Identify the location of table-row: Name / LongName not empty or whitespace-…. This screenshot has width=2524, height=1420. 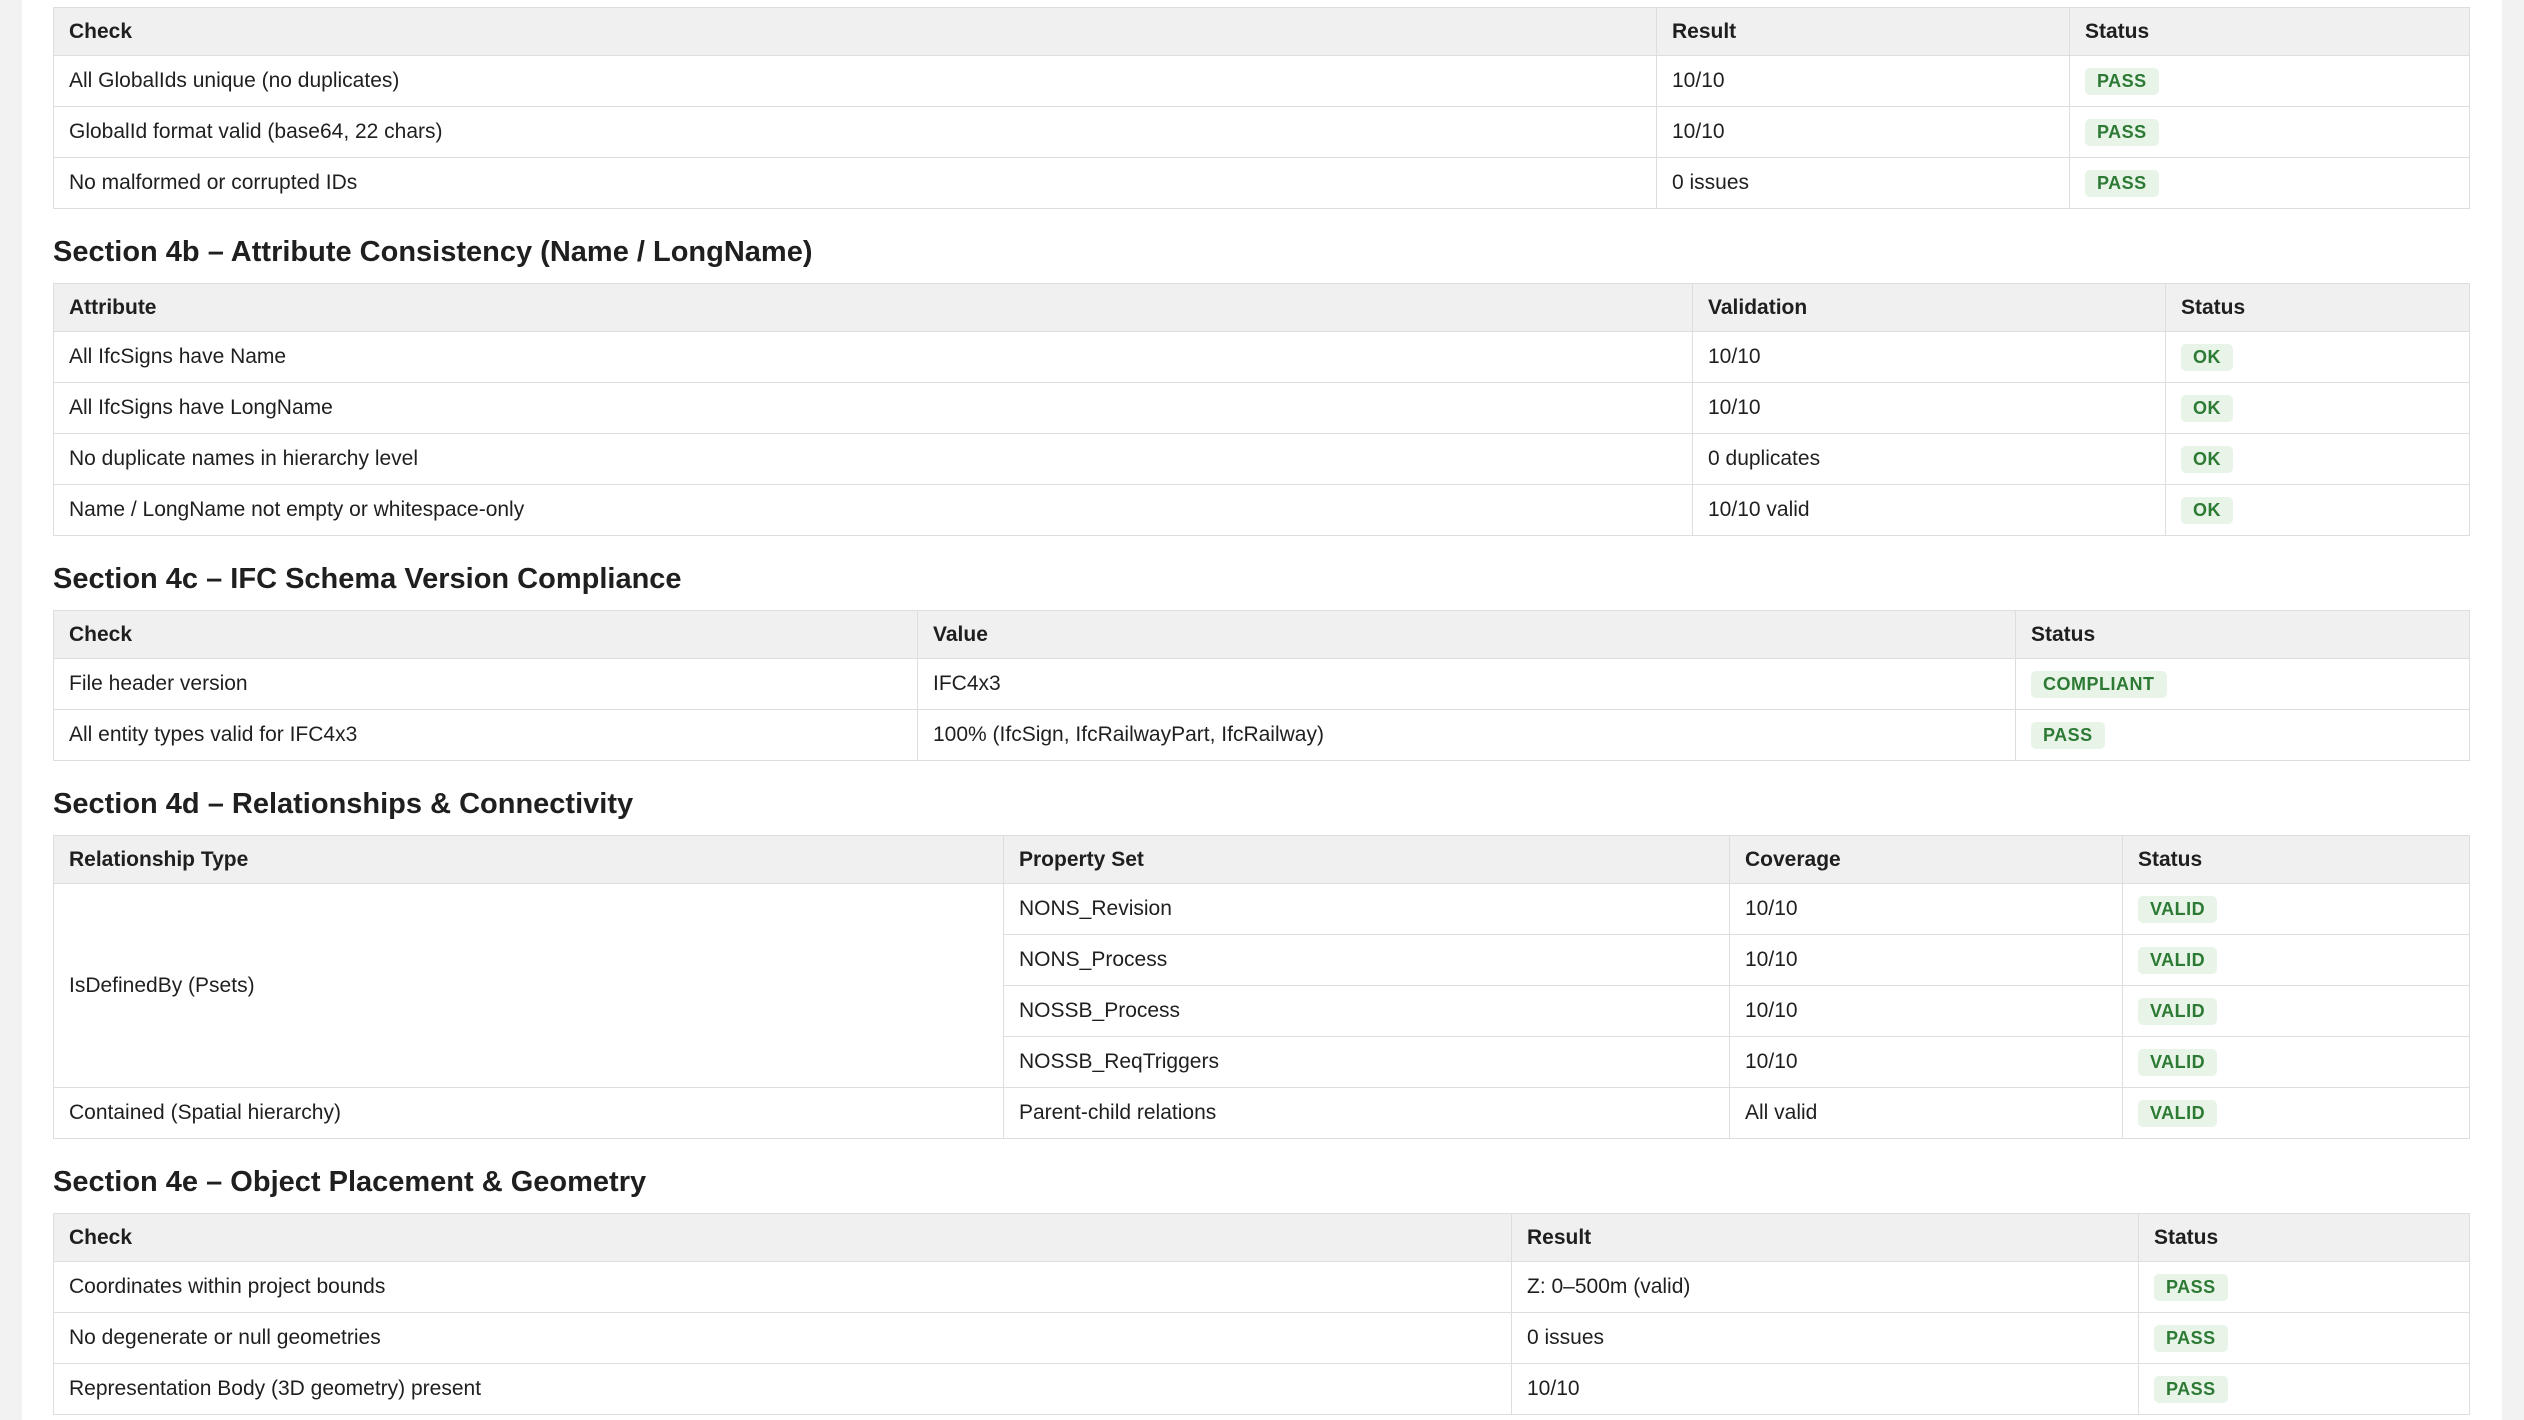
(1261, 510).